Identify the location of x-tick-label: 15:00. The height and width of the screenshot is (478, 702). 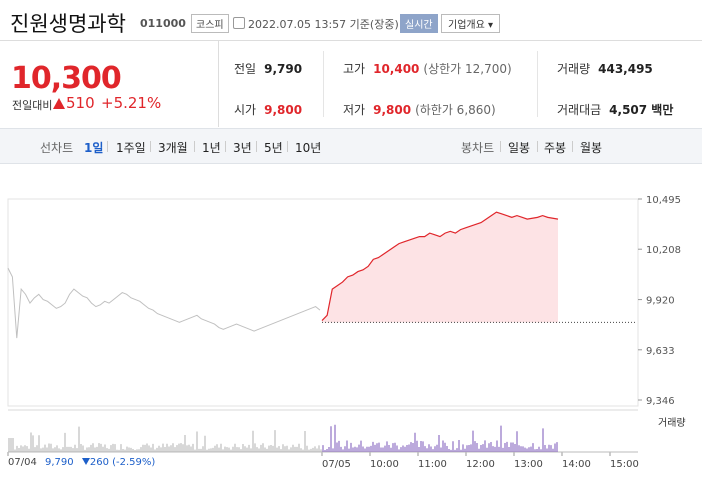
(624, 464).